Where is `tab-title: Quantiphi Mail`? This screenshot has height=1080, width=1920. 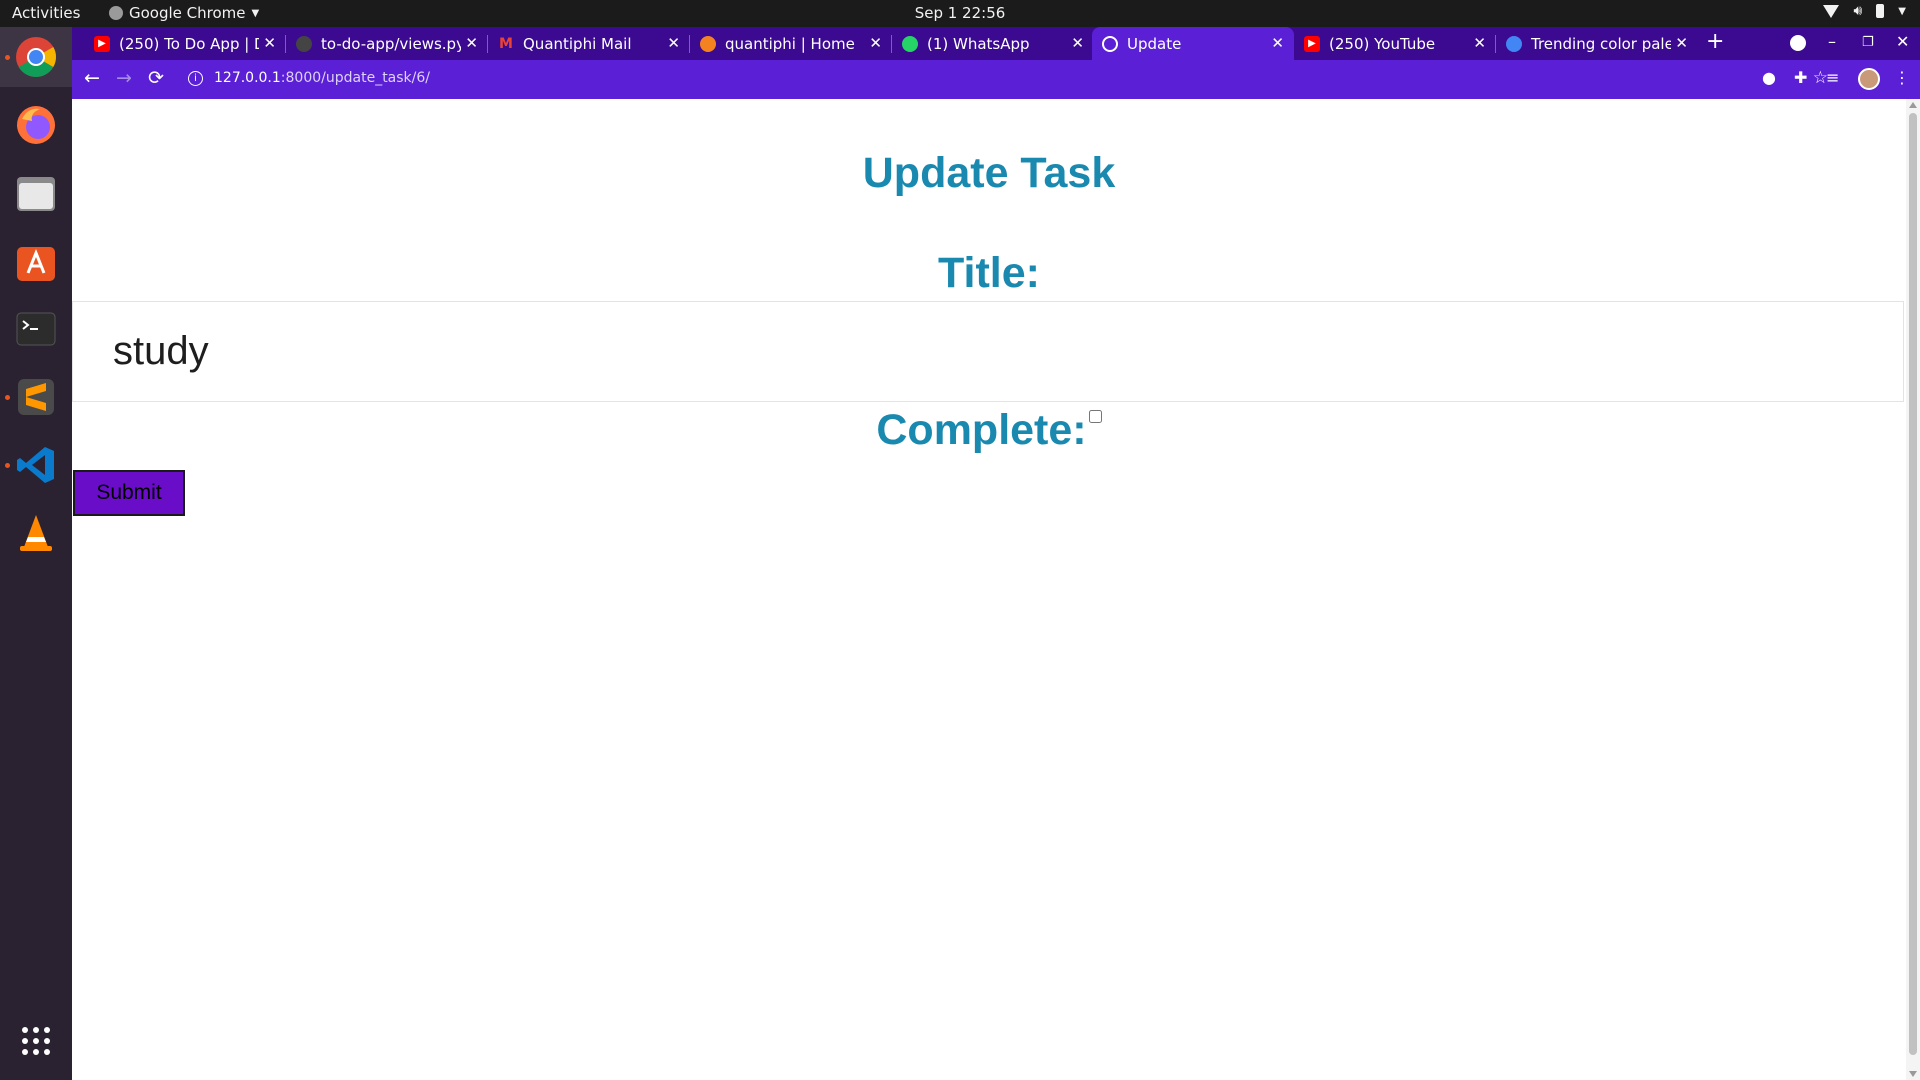 tab-title: Quantiphi Mail is located at coordinates (577, 43).